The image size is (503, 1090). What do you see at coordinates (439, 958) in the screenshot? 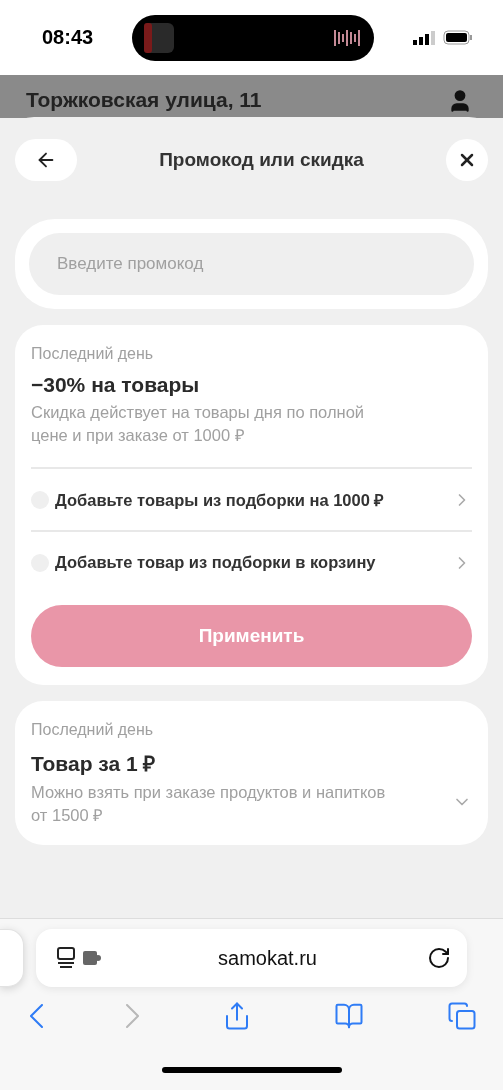
I see `reload-icon` at bounding box center [439, 958].